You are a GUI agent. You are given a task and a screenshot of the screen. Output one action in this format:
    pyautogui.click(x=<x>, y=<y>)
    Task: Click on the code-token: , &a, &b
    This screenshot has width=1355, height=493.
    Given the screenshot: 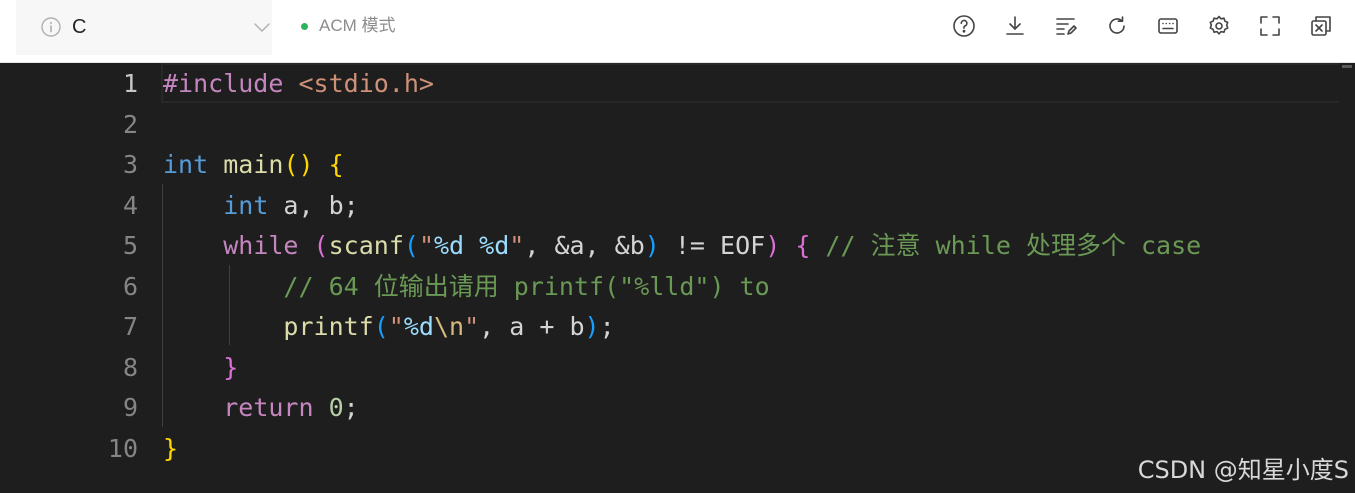 What is the action you would take?
    pyautogui.click(x=584, y=245)
    